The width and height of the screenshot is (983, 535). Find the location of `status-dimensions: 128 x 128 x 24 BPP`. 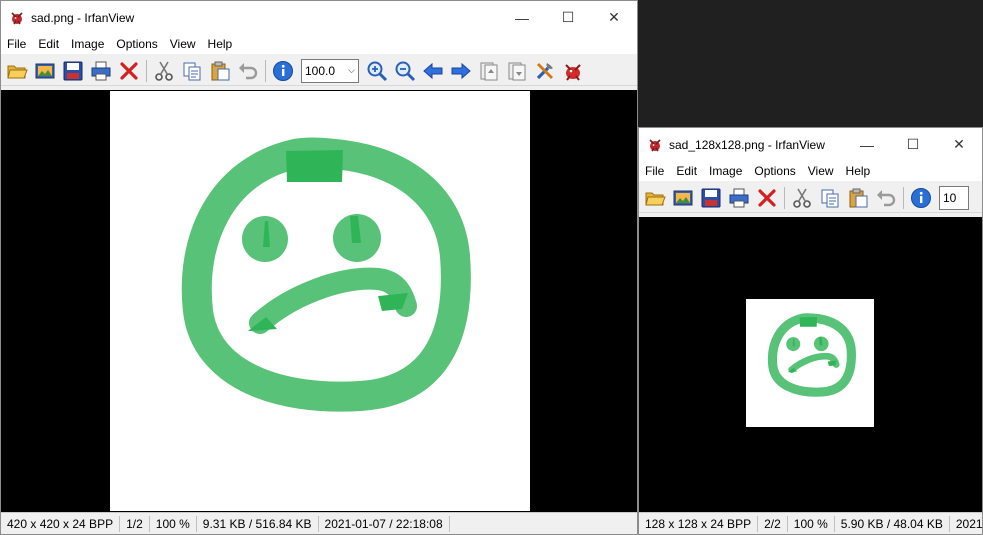

status-dimensions: 128 x 128 x 24 BPP is located at coordinates (699, 523).